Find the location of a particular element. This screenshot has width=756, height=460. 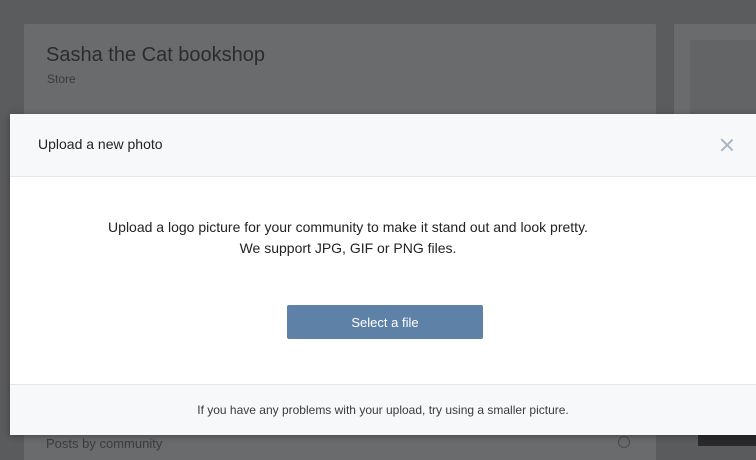

search-icon is located at coordinates (624, 442).